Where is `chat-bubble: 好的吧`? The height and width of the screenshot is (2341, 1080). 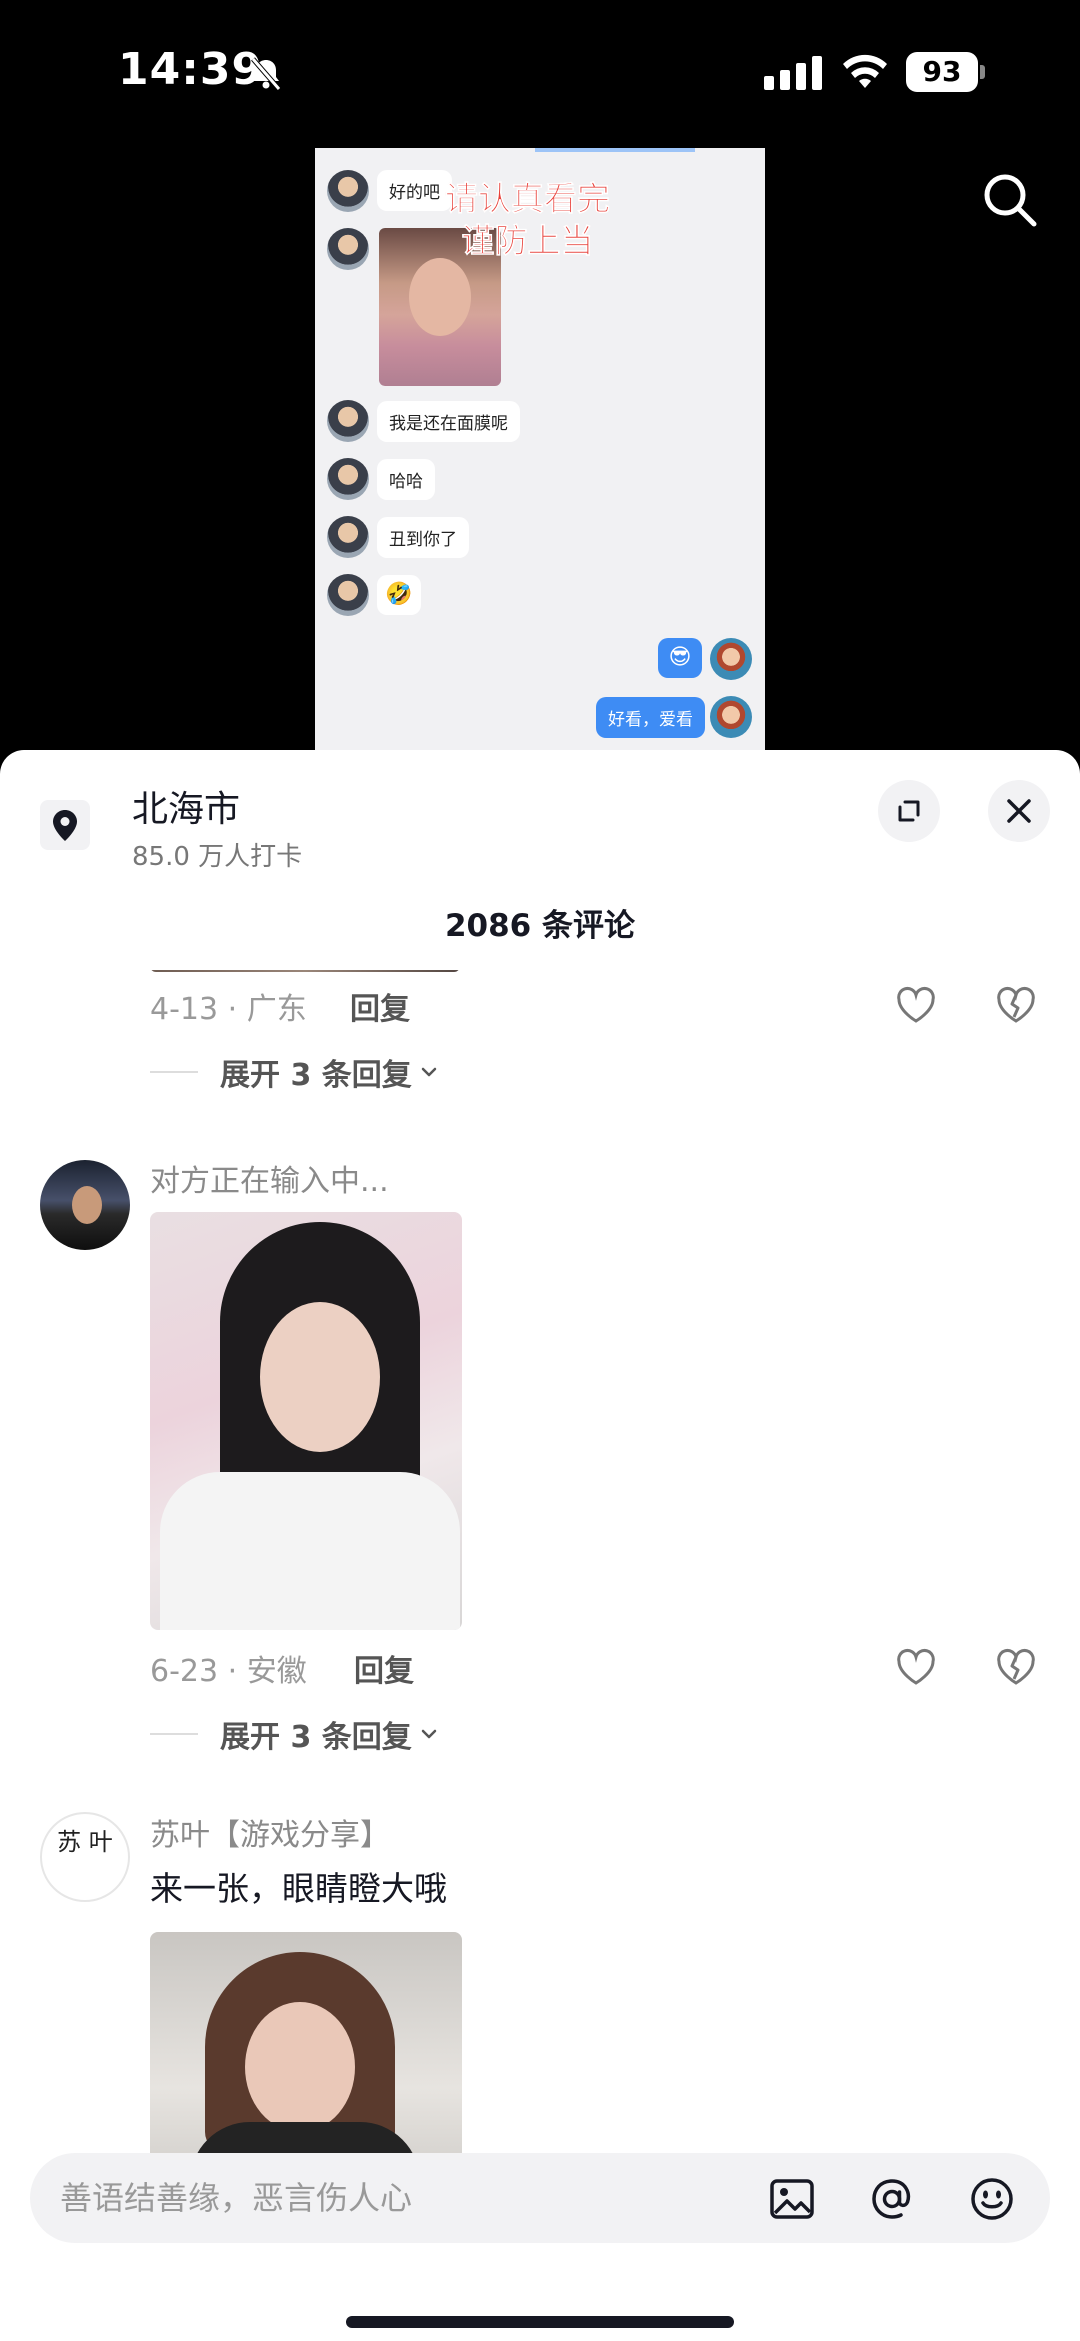 chat-bubble: 好的吧 is located at coordinates (414, 190).